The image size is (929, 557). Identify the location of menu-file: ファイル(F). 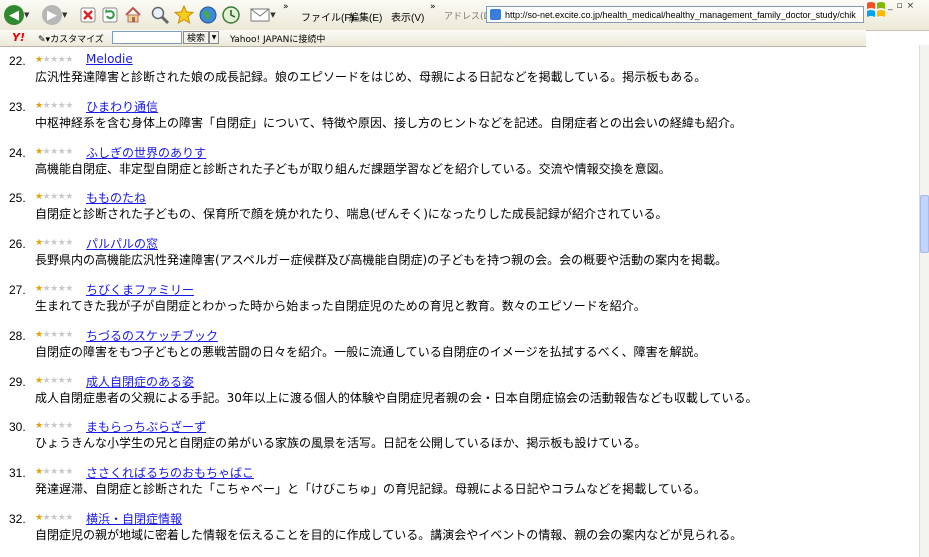
(327, 16).